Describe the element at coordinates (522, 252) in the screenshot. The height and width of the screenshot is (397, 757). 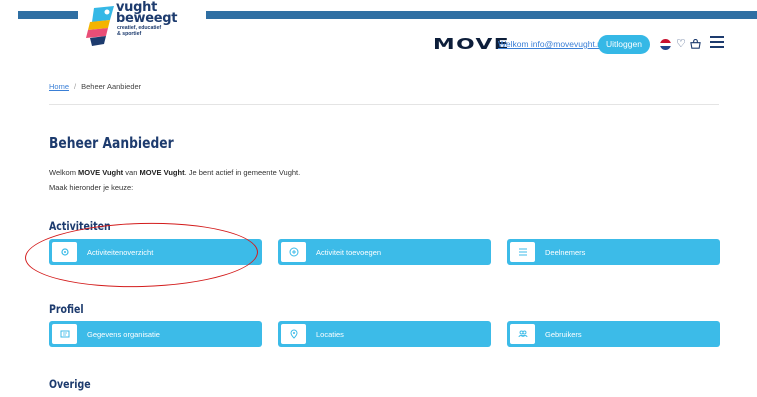
I see `list-icon` at that location.